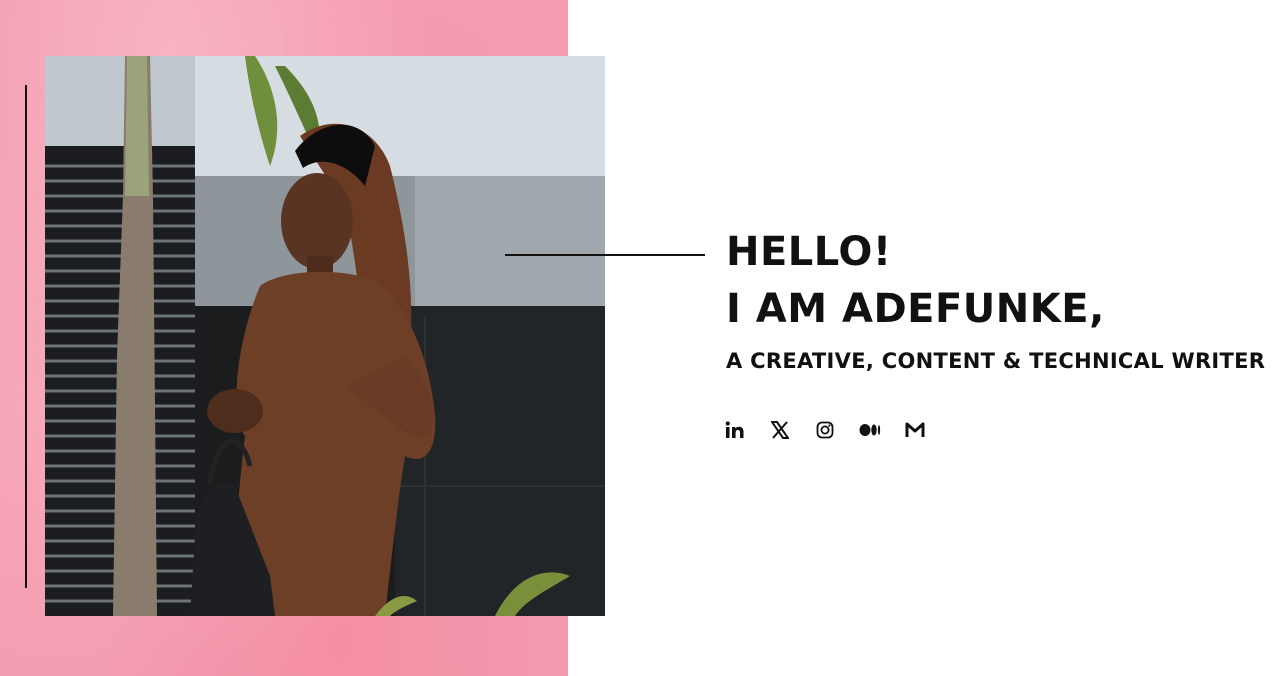 The width and height of the screenshot is (1287, 676). What do you see at coordinates (605, 255) in the screenshot?
I see `connector-line` at bounding box center [605, 255].